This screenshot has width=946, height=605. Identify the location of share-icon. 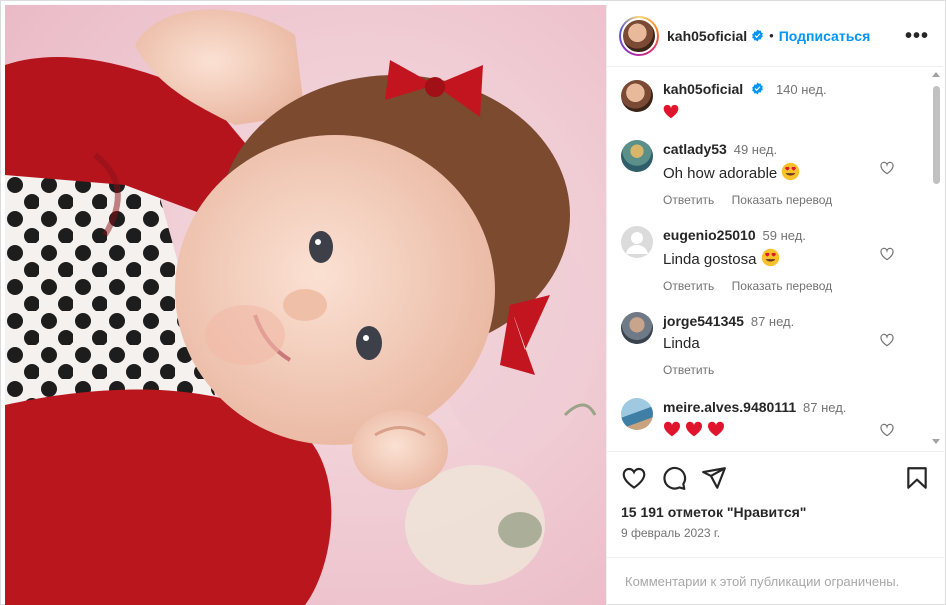
(714, 478).